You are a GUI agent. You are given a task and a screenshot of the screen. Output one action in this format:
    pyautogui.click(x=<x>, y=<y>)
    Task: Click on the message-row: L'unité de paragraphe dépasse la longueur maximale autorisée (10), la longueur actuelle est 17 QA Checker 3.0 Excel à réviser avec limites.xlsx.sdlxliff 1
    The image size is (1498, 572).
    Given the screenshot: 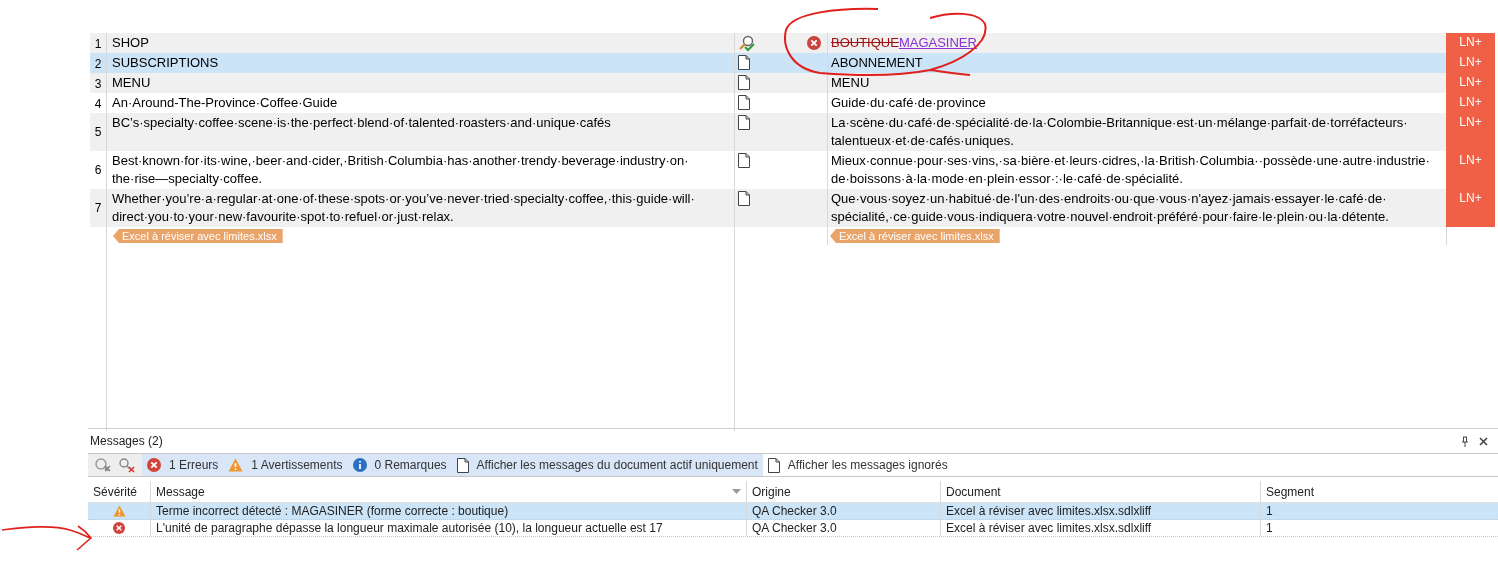 What is the action you would take?
    pyautogui.click(x=793, y=528)
    